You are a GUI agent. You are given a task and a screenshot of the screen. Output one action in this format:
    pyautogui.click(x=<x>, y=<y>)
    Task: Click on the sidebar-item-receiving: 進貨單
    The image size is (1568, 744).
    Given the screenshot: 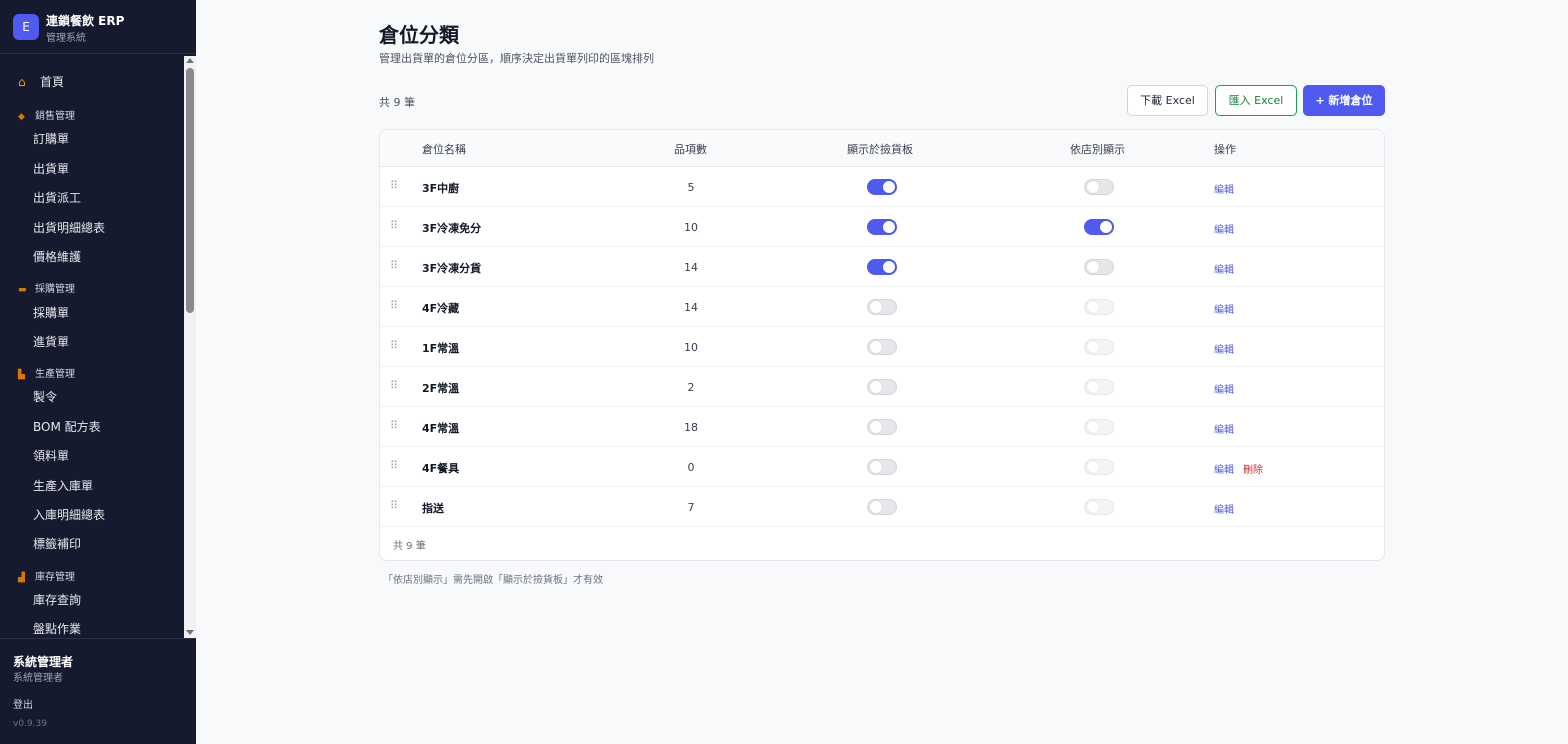 What is the action you would take?
    pyautogui.click(x=51, y=341)
    